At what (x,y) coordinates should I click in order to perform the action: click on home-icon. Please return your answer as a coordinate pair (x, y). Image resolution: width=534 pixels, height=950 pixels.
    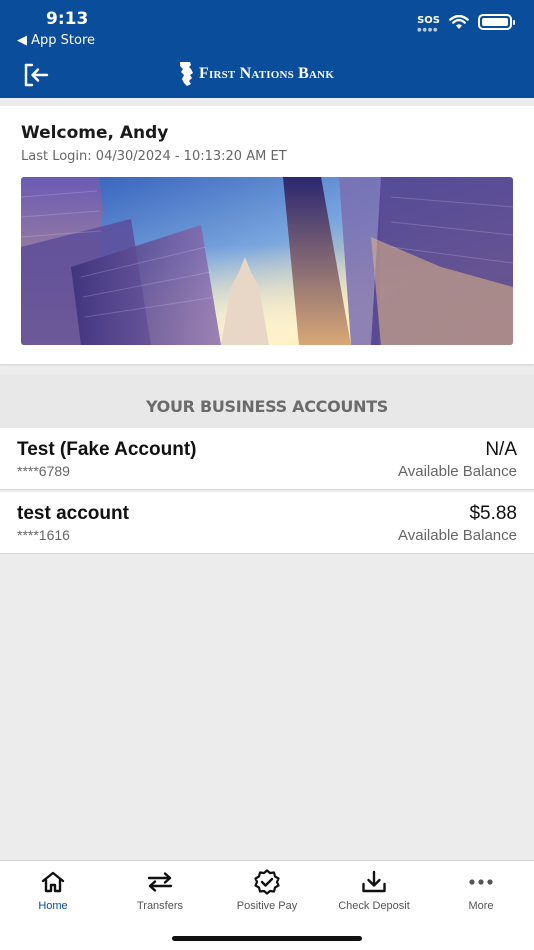
    Looking at the image, I should click on (53, 882).